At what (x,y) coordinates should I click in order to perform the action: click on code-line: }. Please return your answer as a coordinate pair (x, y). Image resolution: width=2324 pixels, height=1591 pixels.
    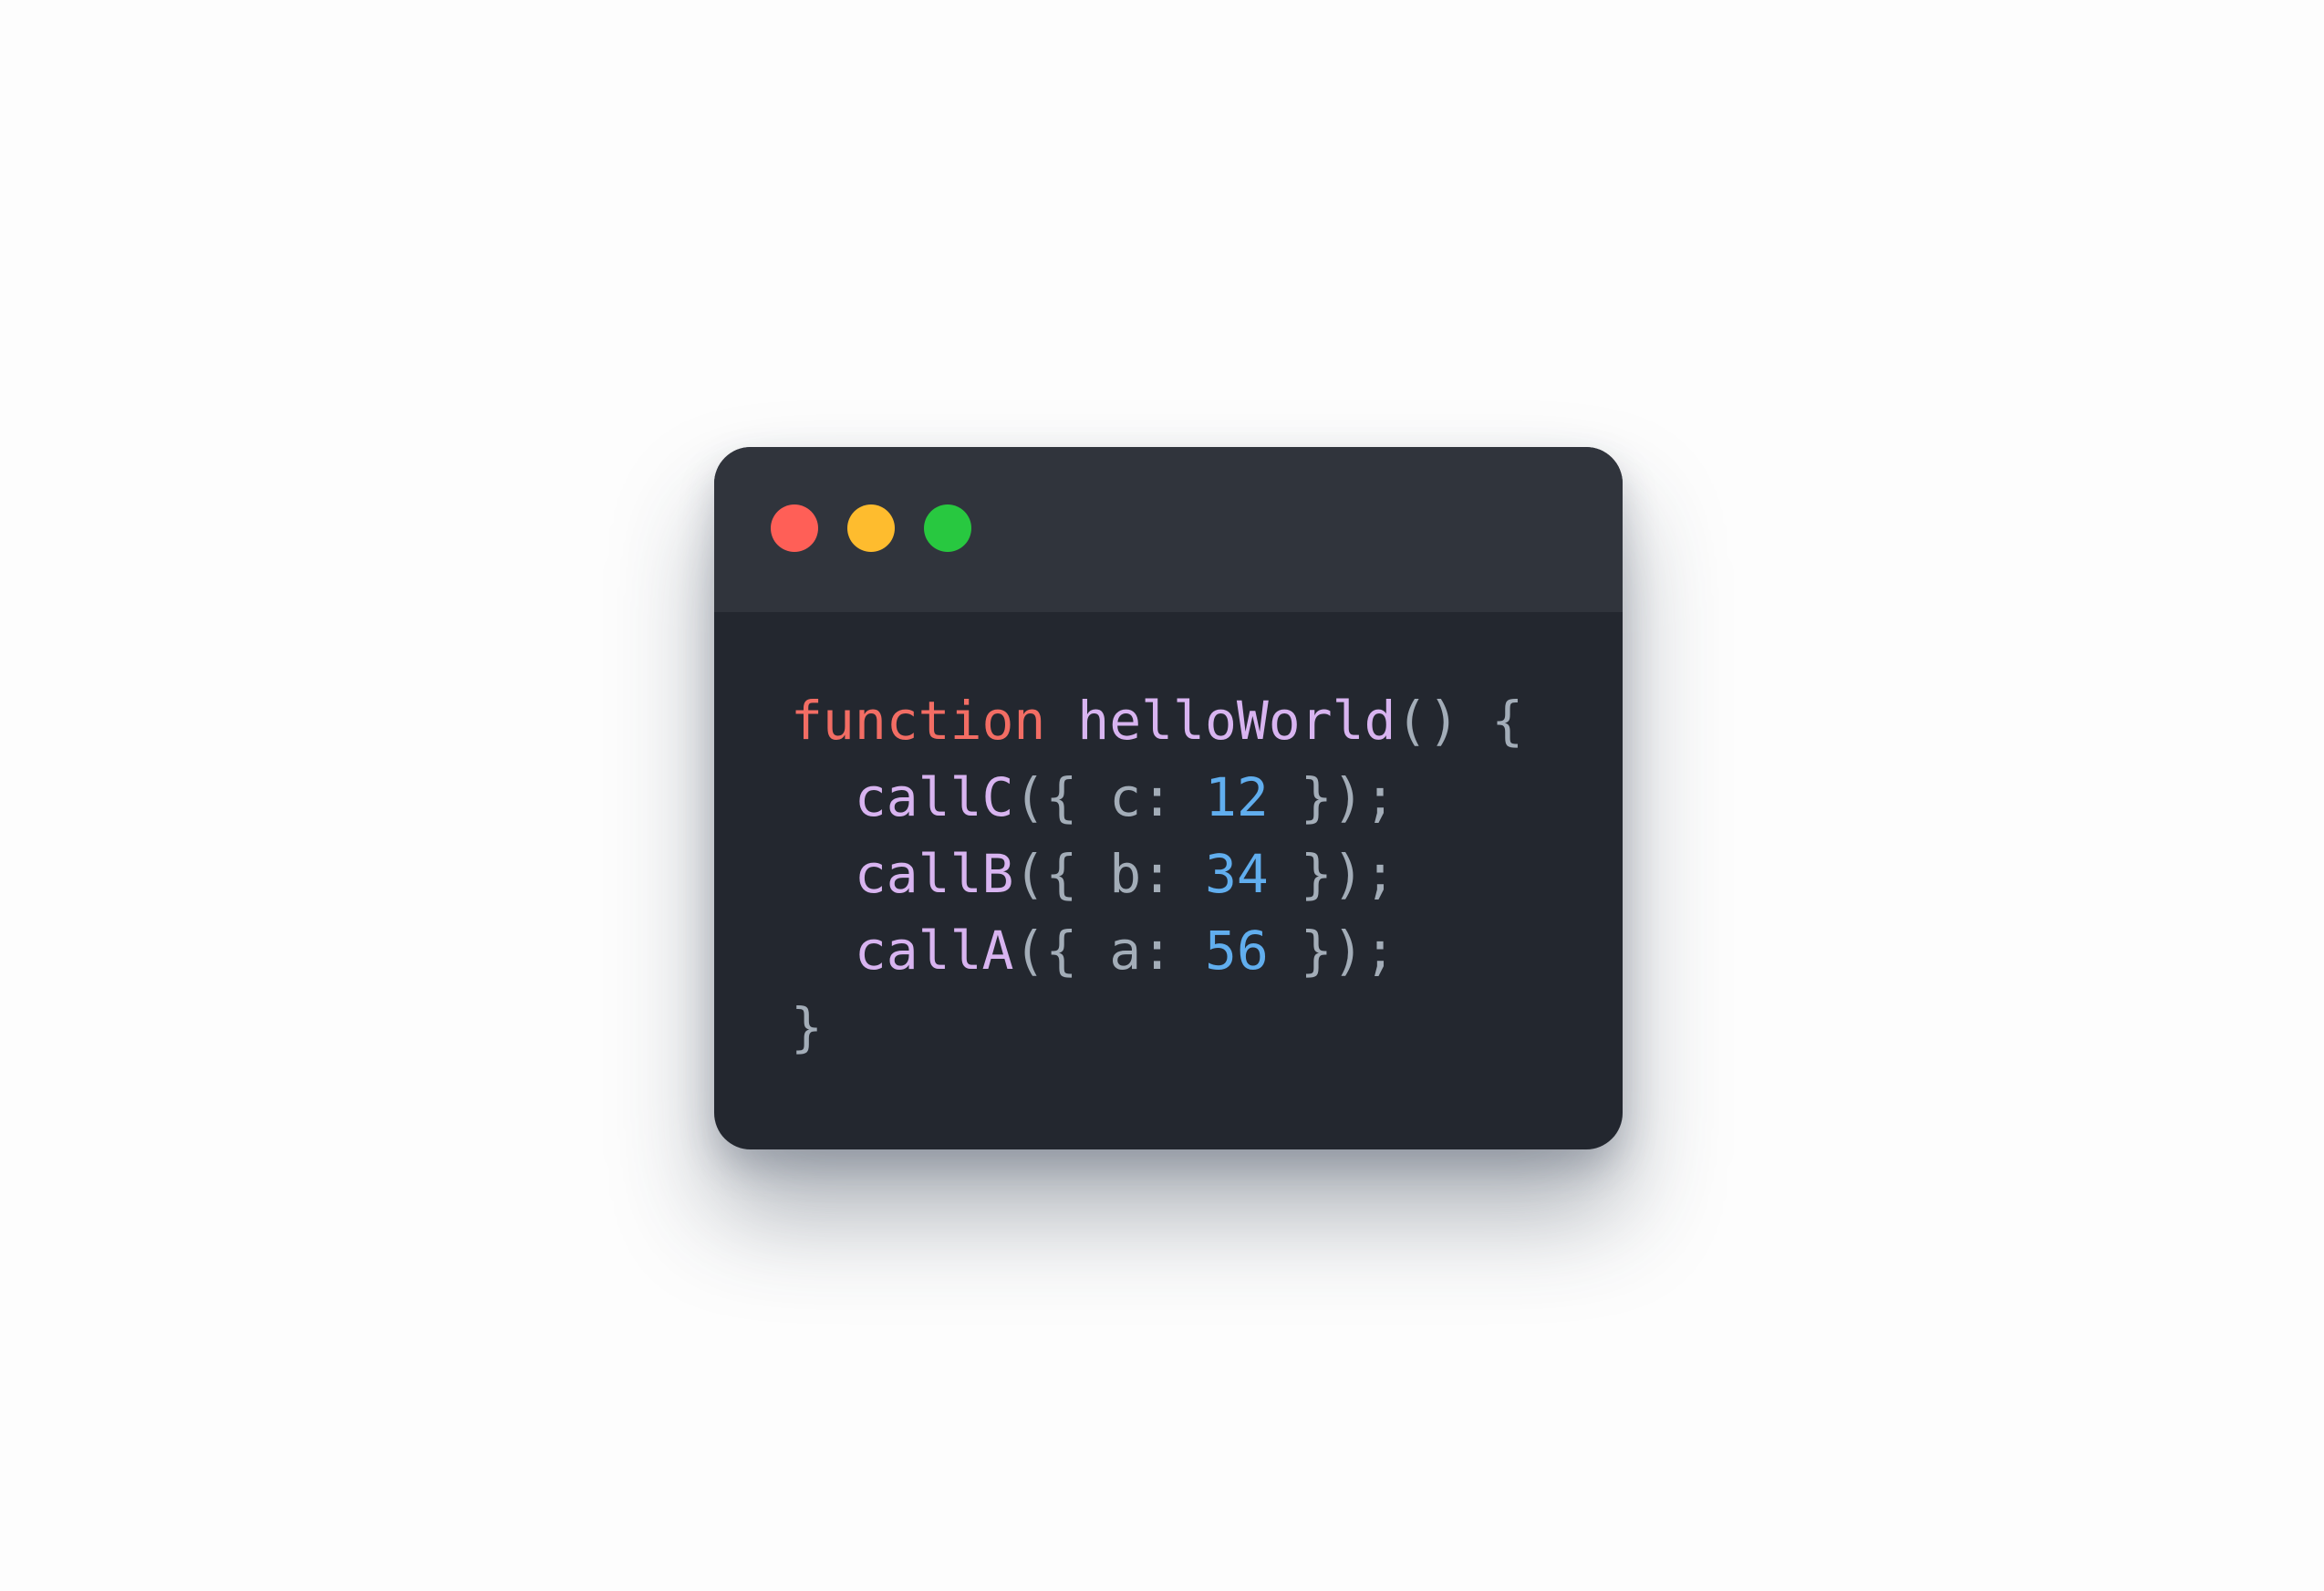
    Looking at the image, I should click on (1157, 1027).